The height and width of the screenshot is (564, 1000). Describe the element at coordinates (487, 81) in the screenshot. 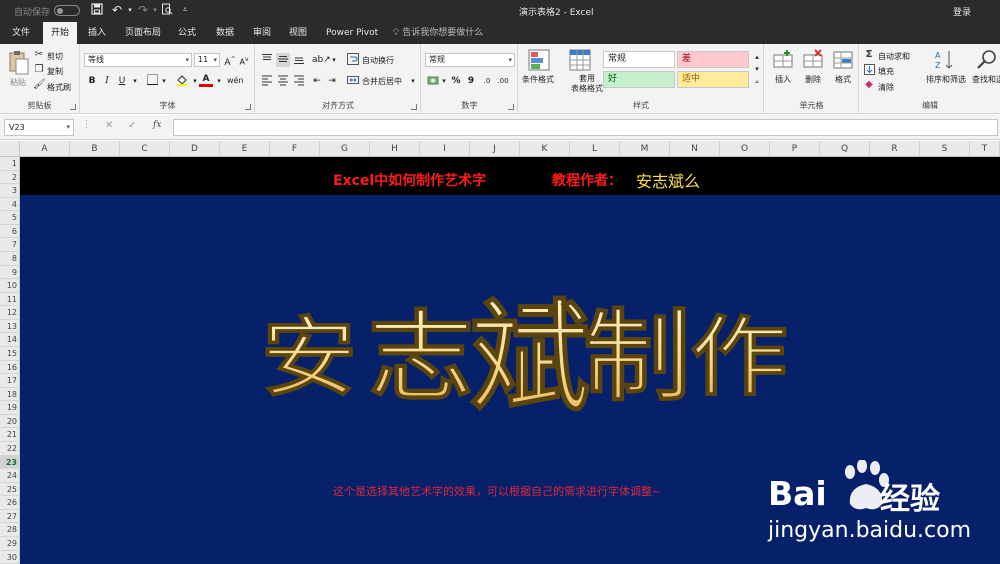

I see `increase-decimal-icon: .0` at that location.